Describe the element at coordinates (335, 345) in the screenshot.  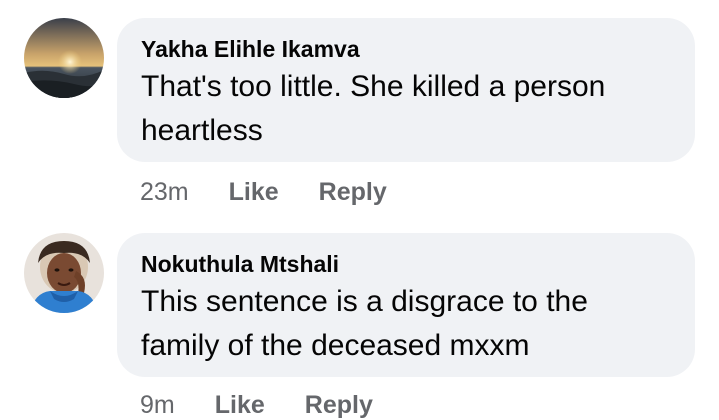
I see `comment-text-line: family of the deceased mxxm` at that location.